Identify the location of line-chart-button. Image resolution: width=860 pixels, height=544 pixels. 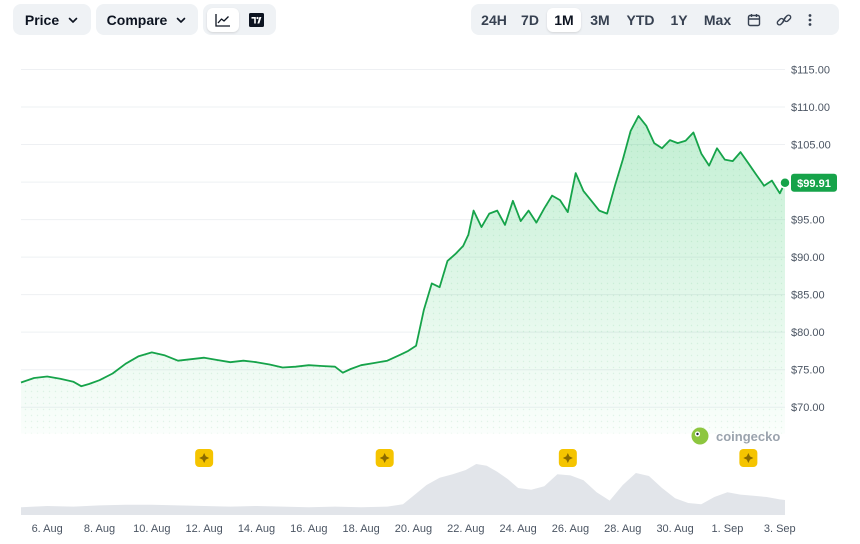
(223, 19).